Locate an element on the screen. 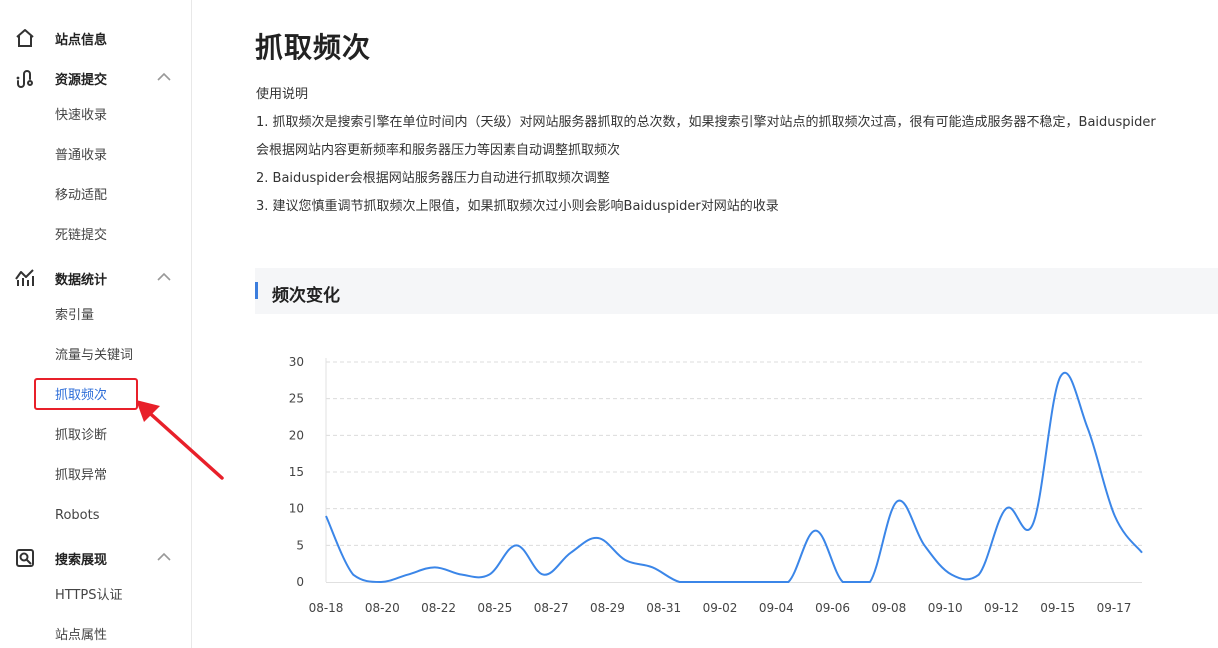 The height and width of the screenshot is (648, 1218). sidebar-item-fast-index: 快速收录 is located at coordinates (81, 116).